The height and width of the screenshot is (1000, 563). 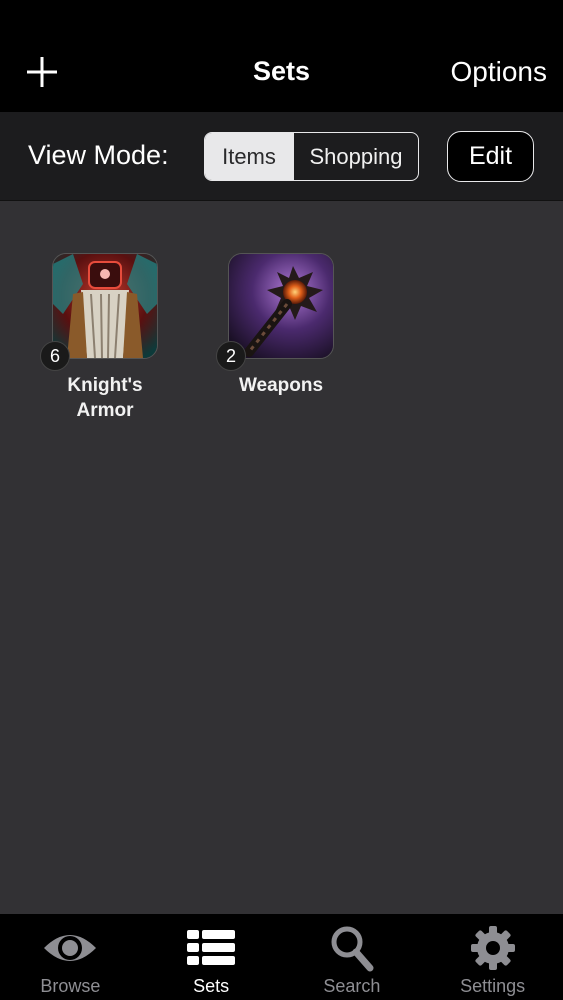 I want to click on edit-button: Edit, so click(x=490, y=156).